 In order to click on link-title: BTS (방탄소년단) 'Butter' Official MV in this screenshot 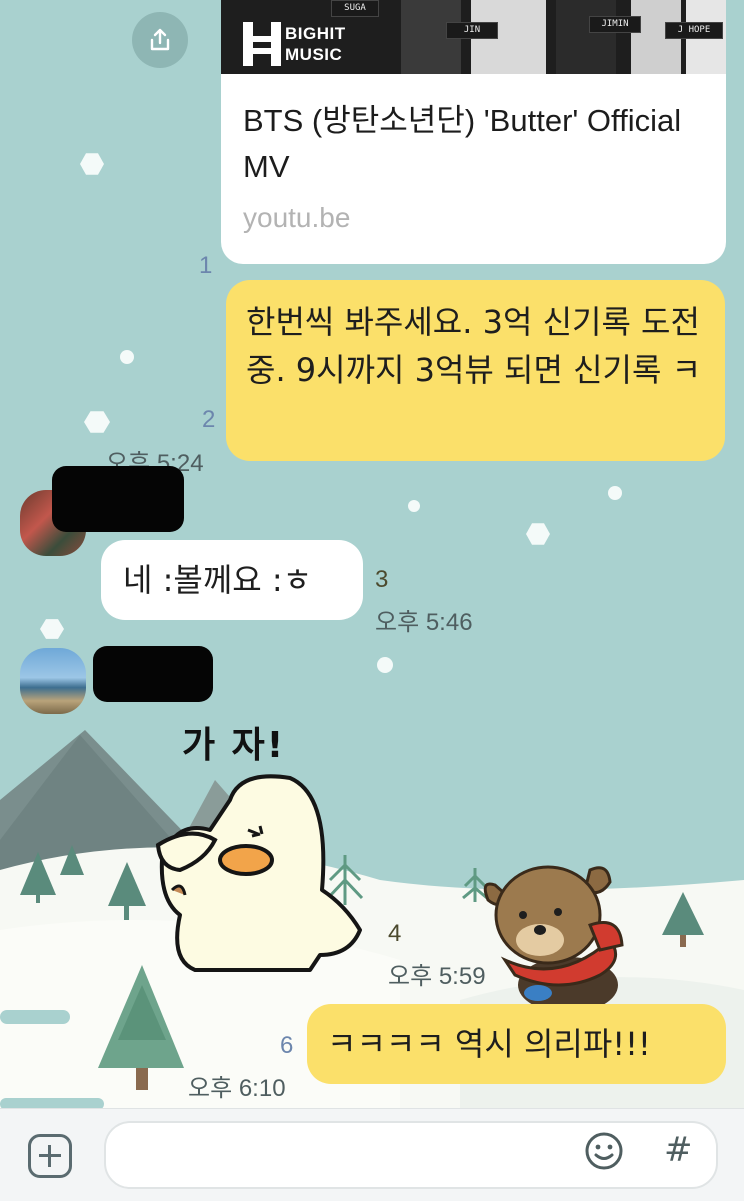, I will do `click(462, 143)`.